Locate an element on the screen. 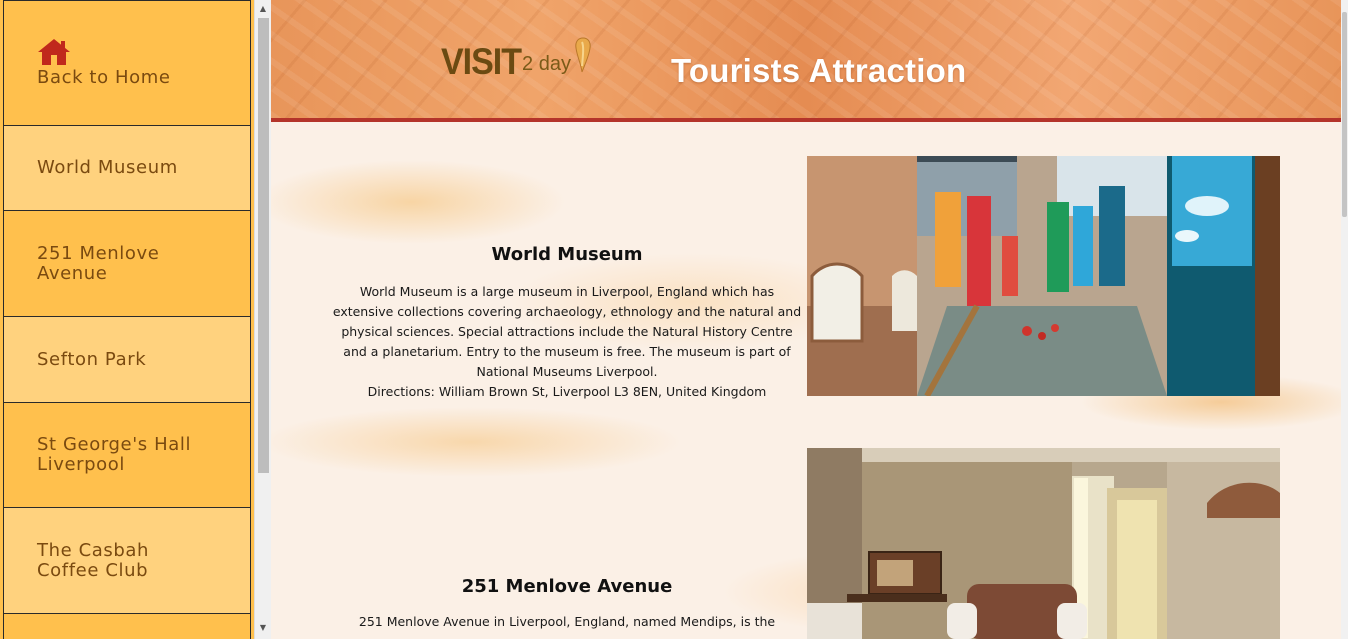 This screenshot has width=1348, height=639. sidebar-item-label: The Casbah Coffee Club is located at coordinates (93, 560).